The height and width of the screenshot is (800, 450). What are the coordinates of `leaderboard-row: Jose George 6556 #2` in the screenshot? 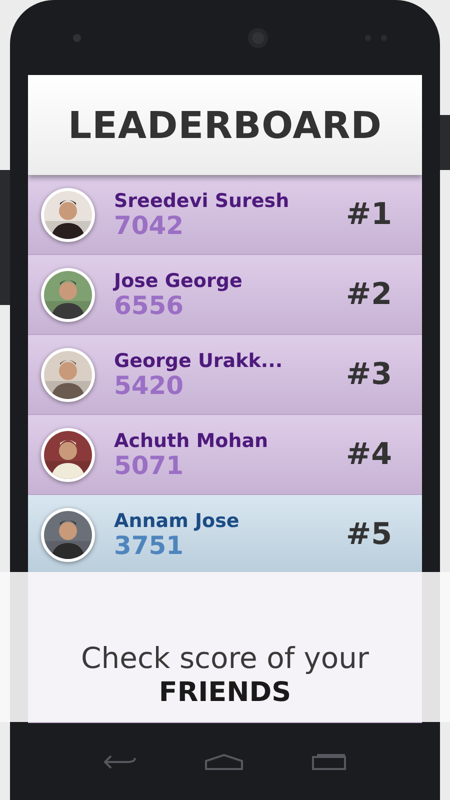 It's located at (225, 295).